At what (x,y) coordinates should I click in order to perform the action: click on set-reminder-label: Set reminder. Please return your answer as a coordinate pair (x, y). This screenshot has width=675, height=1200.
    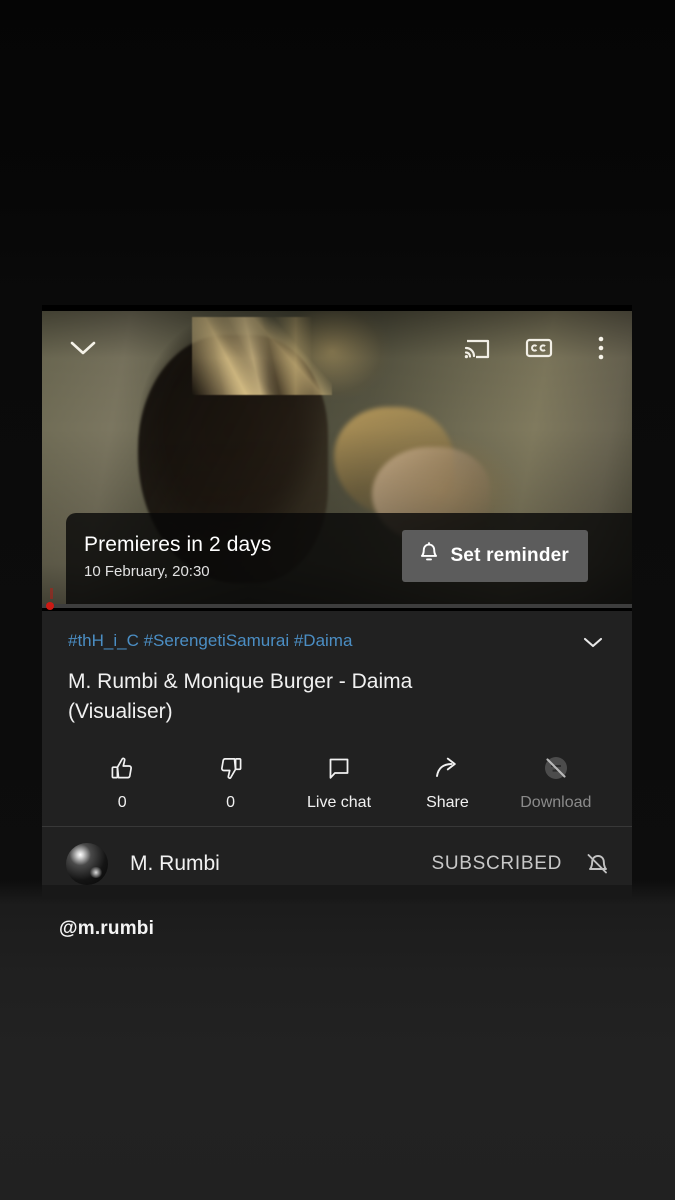
    Looking at the image, I should click on (509, 555).